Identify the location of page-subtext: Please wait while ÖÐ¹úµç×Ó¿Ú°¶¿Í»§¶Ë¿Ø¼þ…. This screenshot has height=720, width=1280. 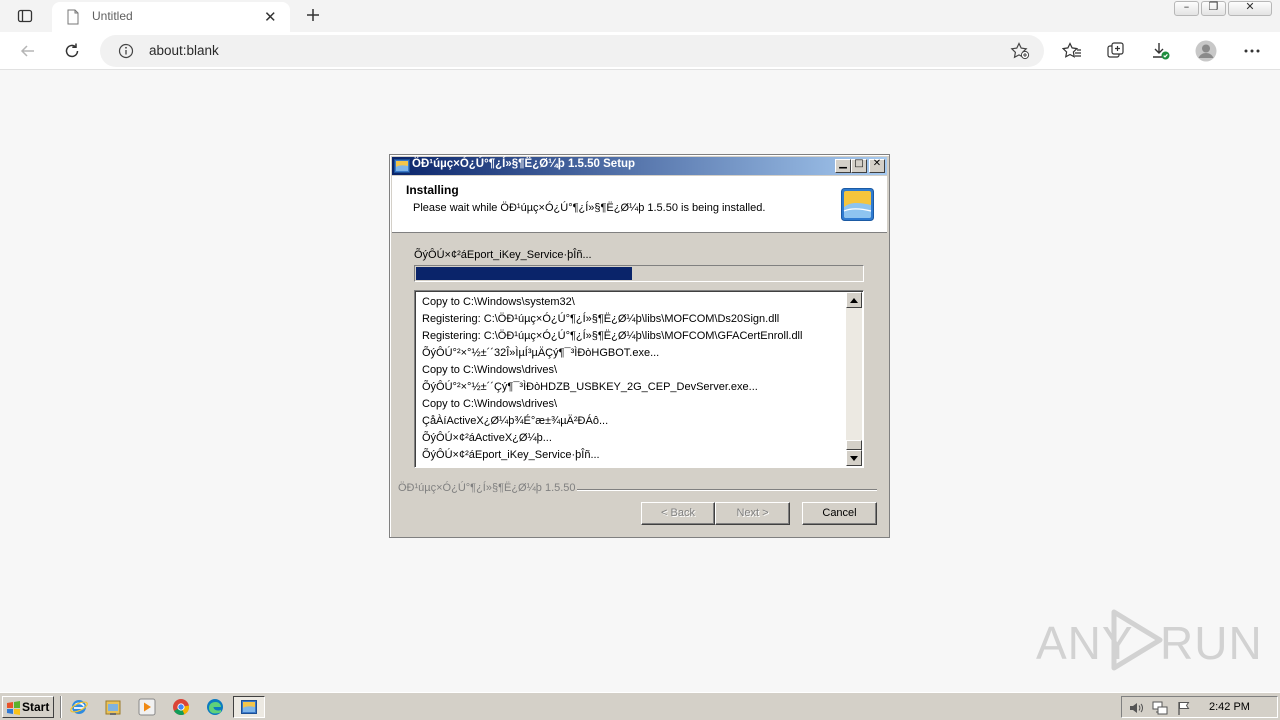
(589, 208).